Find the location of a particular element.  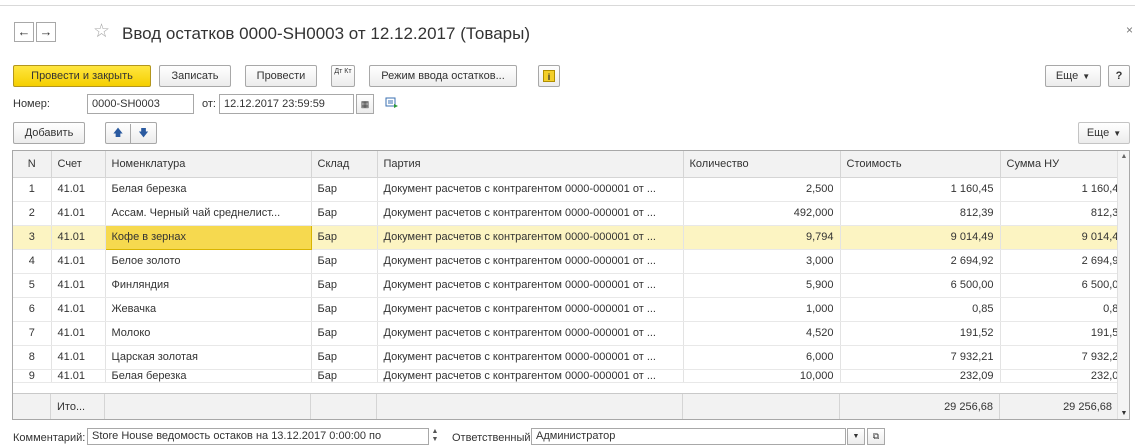

cell-n: 6 is located at coordinates (32, 309).